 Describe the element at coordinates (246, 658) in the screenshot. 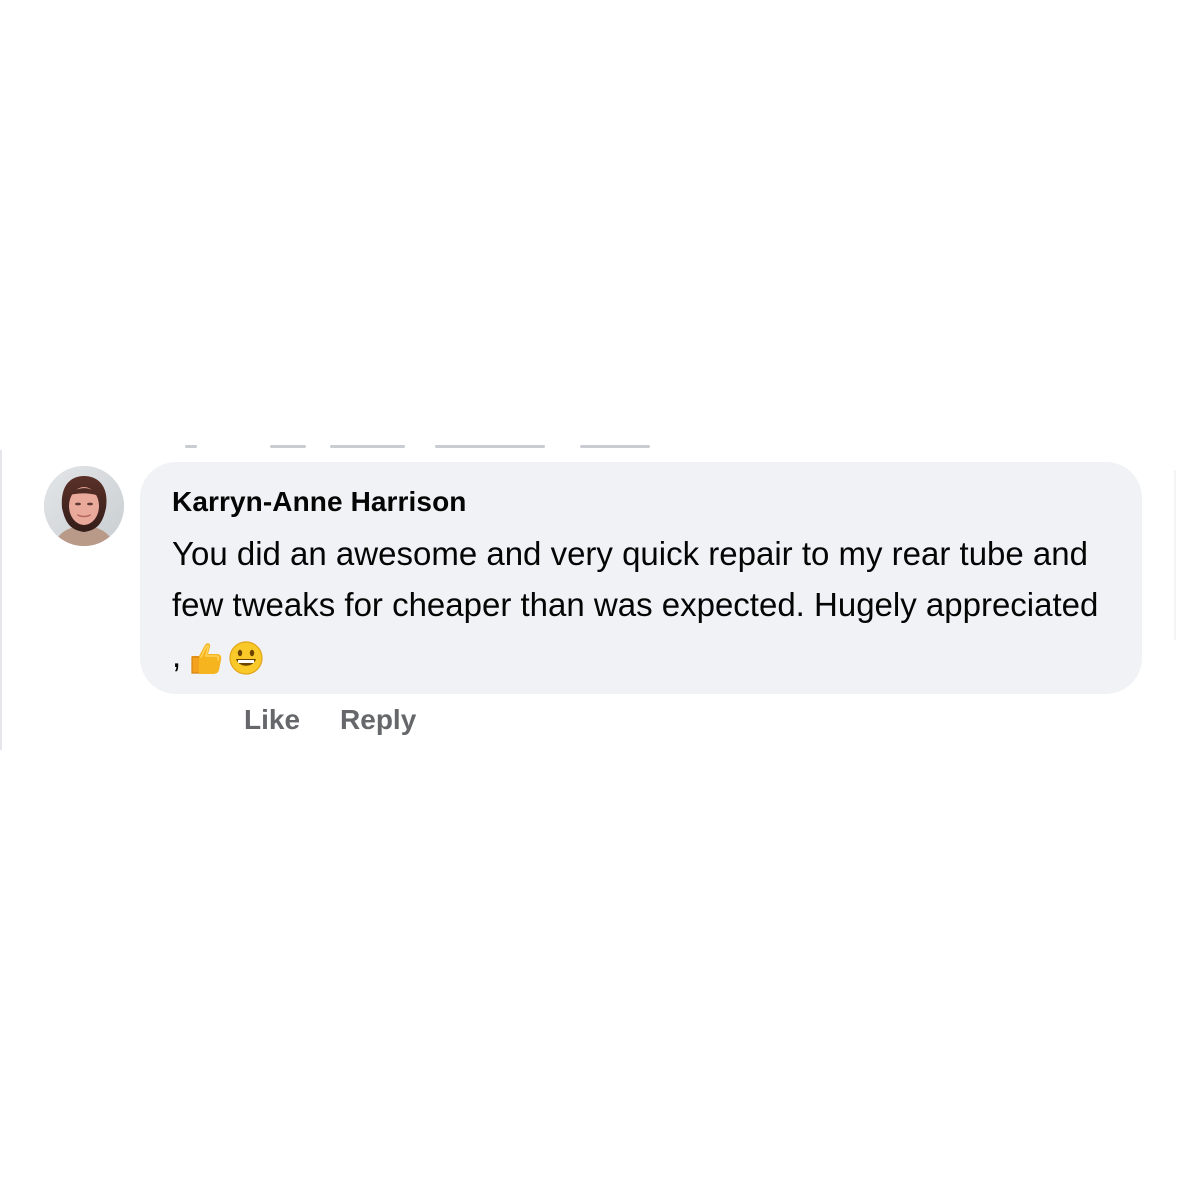

I see `grinning-face-icon` at that location.